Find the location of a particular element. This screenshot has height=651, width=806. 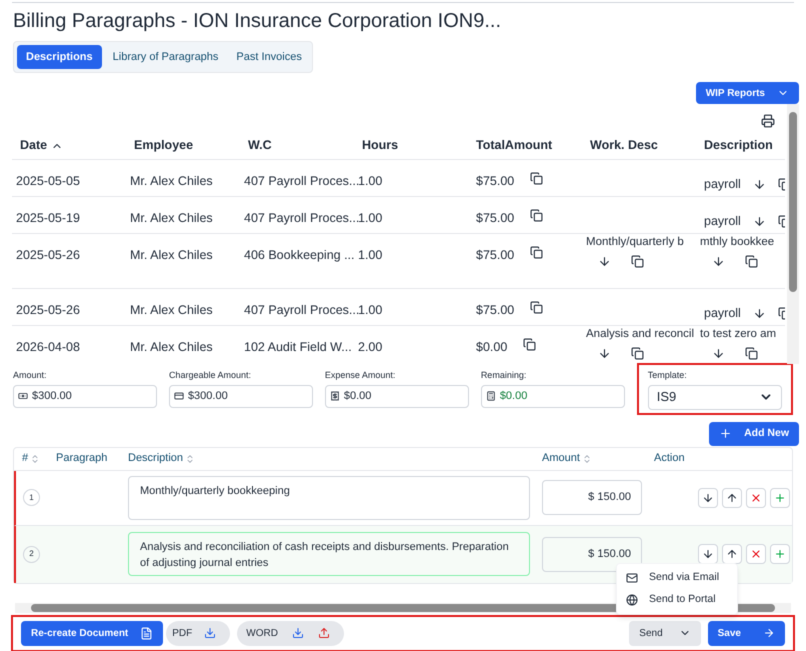

template-select: IS9 is located at coordinates (715, 397).